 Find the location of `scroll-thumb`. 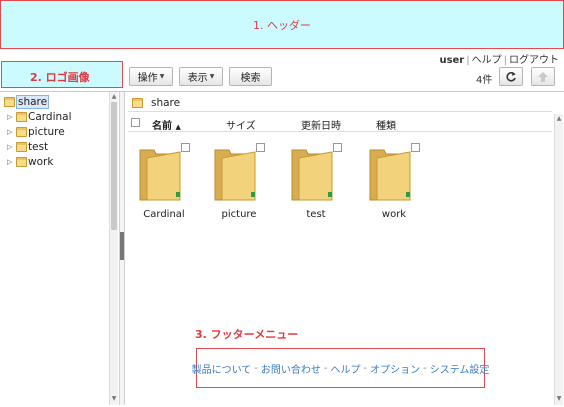

scroll-thumb is located at coordinates (114, 166).